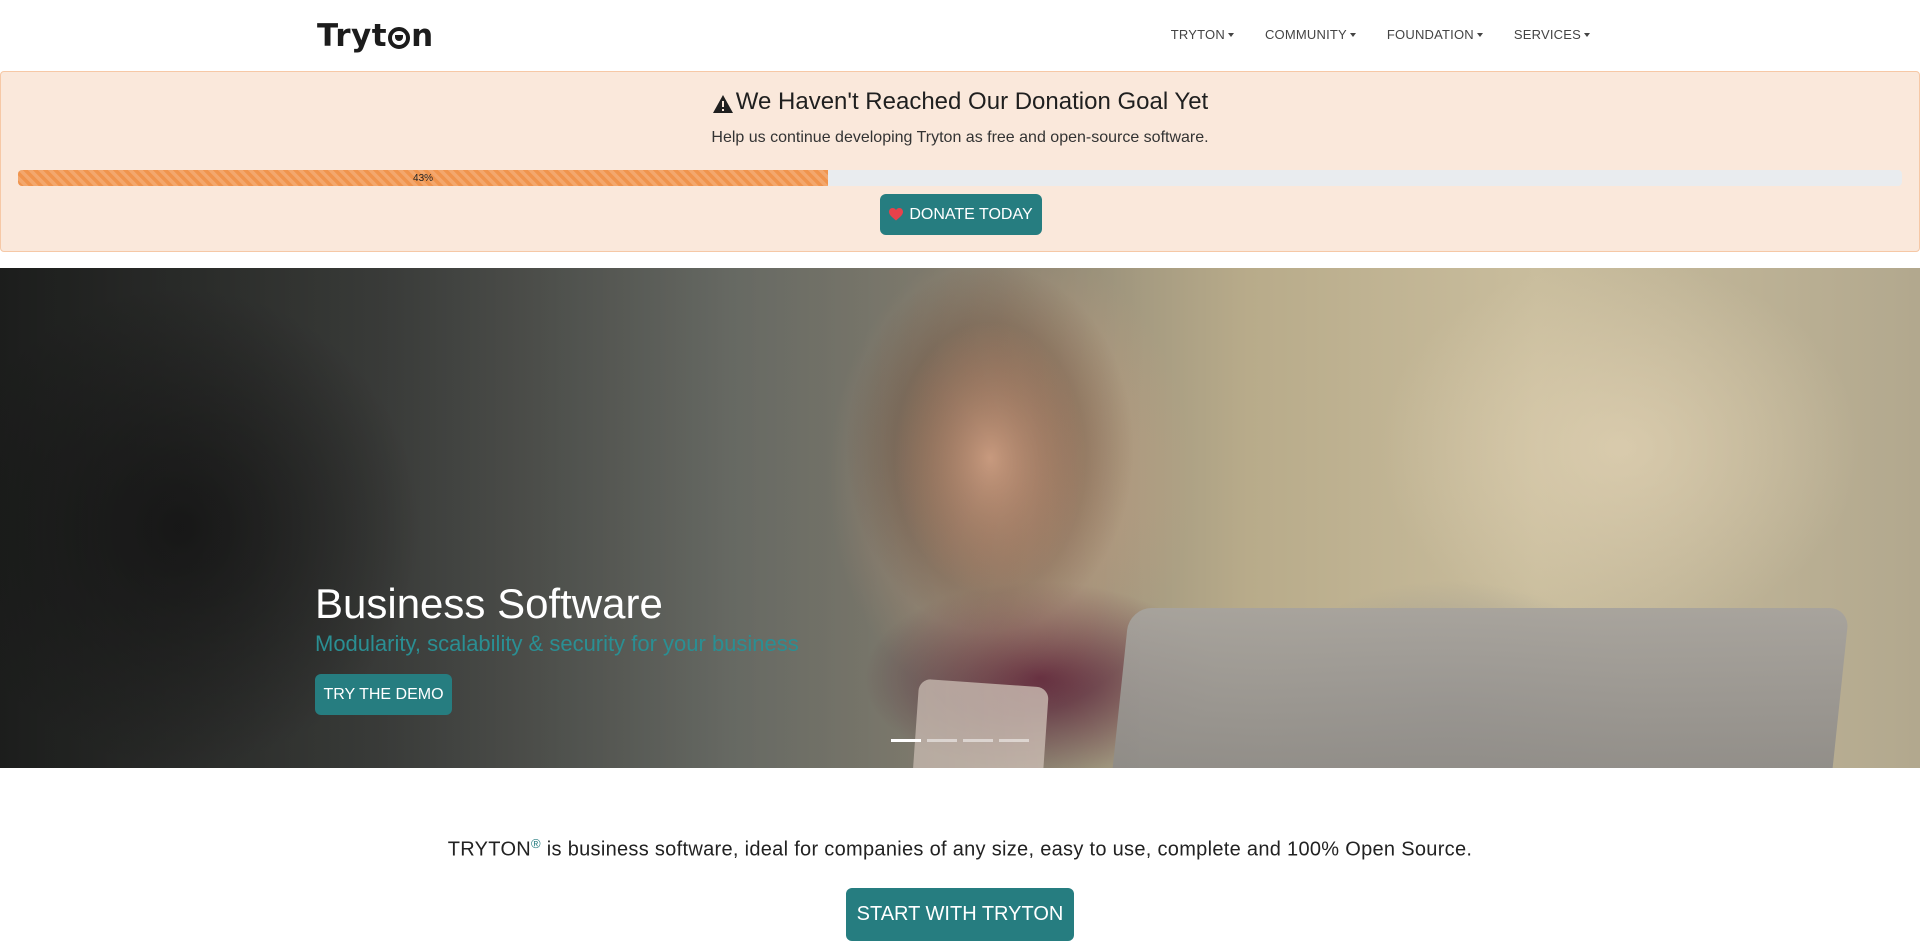 Image resolution: width=1920 pixels, height=948 pixels. I want to click on donation-progress: 43%, so click(960, 178).